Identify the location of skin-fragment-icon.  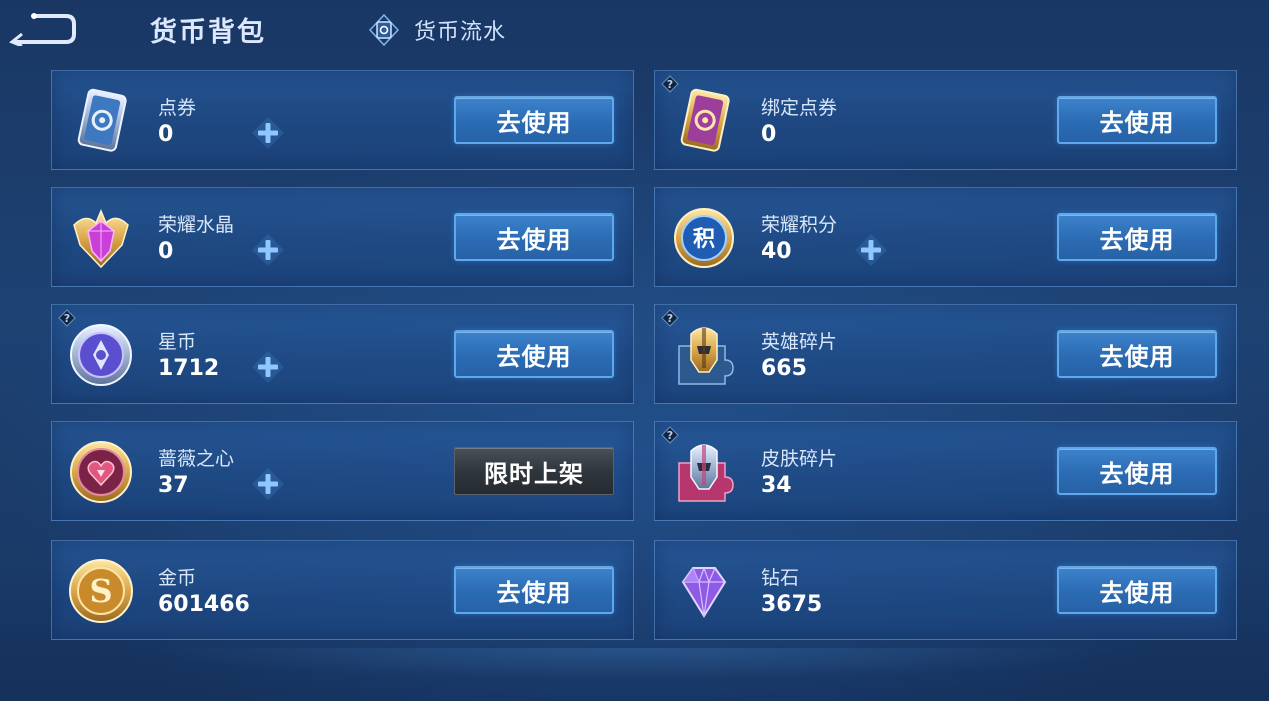
(706, 473).